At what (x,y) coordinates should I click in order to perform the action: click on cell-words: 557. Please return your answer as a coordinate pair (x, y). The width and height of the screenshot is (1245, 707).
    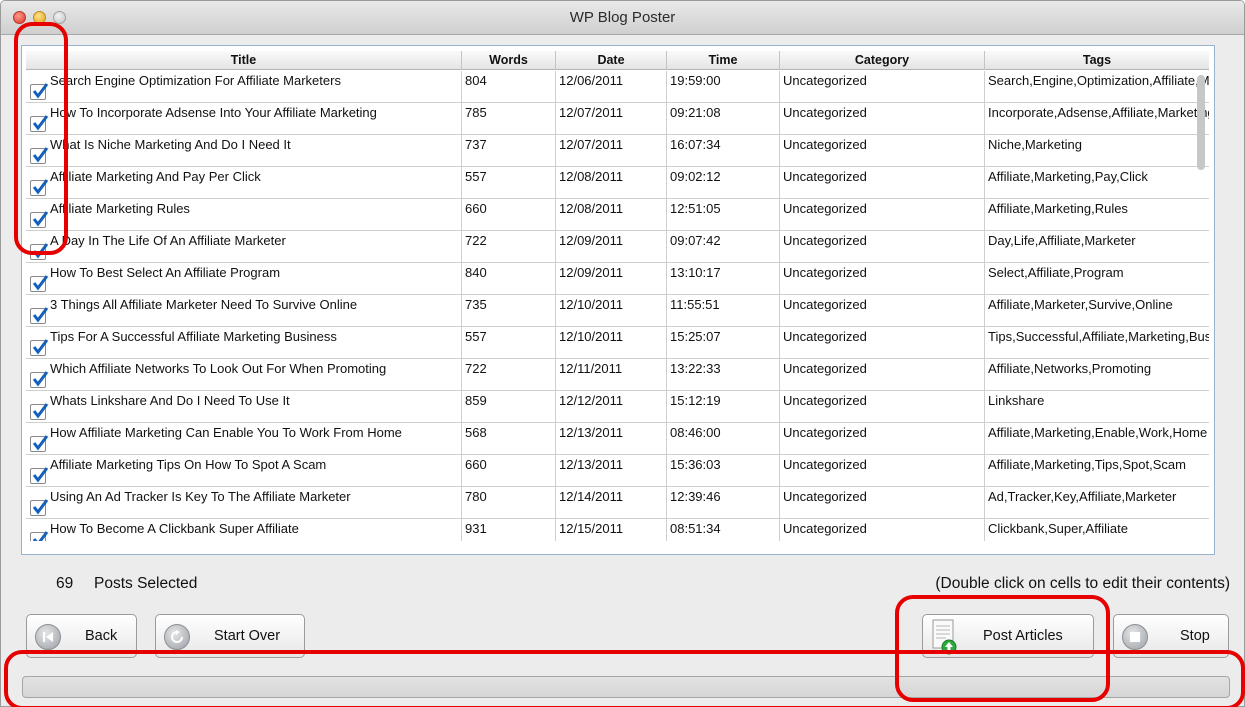
    Looking at the image, I should click on (509, 183).